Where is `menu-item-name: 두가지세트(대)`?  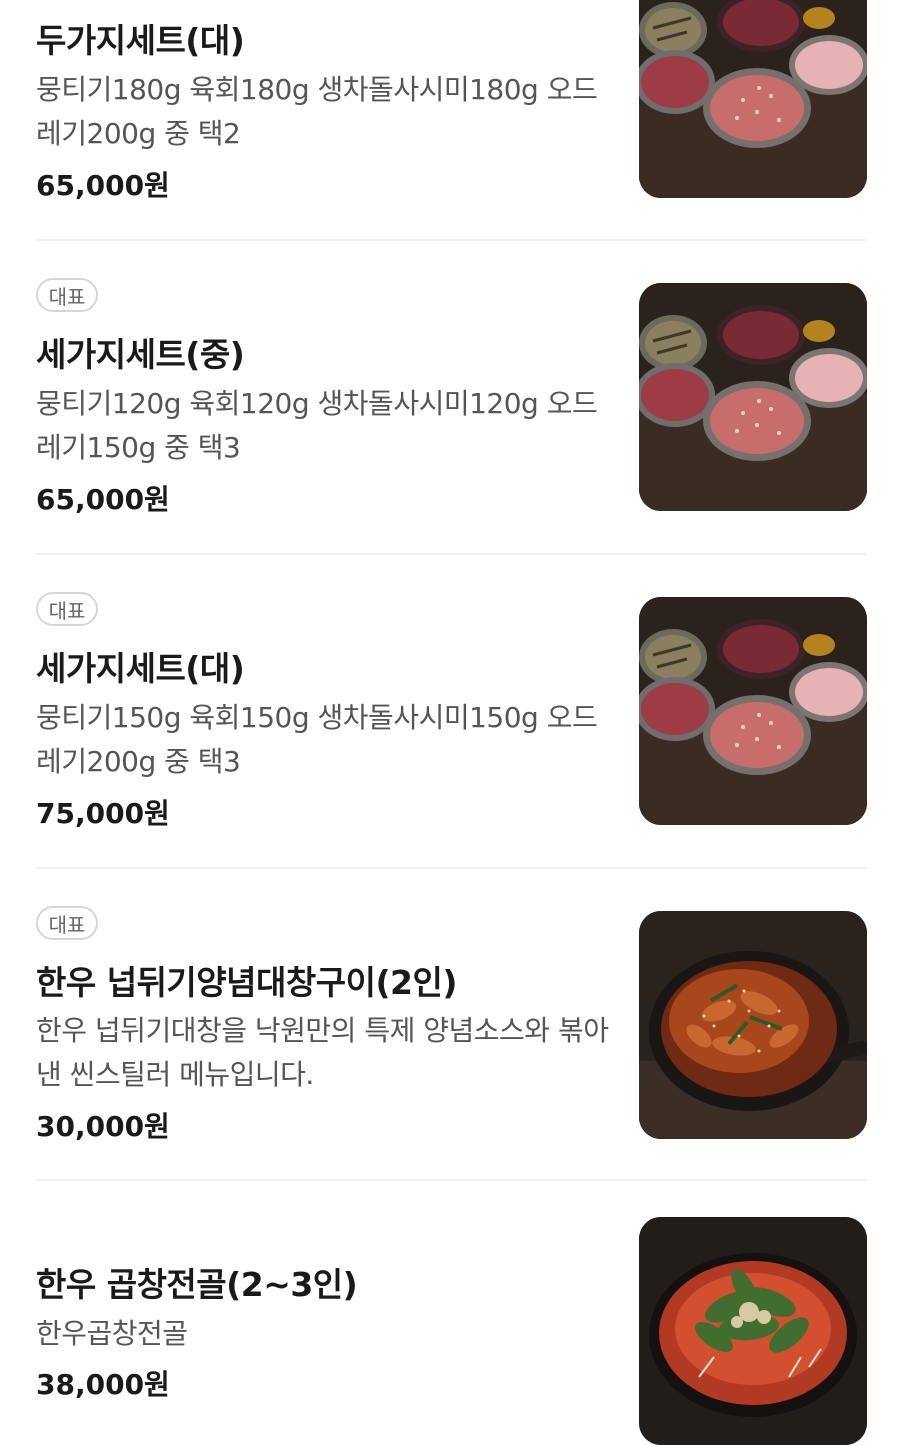 menu-item-name: 두가지세트(대) is located at coordinates (140, 40).